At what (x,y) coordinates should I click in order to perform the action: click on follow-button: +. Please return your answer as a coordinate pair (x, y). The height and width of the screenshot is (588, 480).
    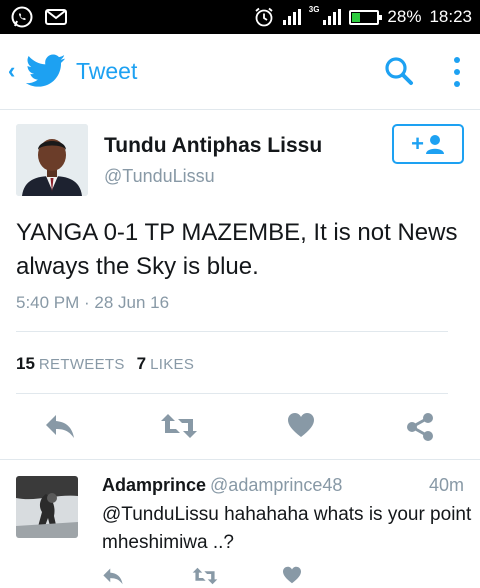
    Looking at the image, I should click on (428, 144).